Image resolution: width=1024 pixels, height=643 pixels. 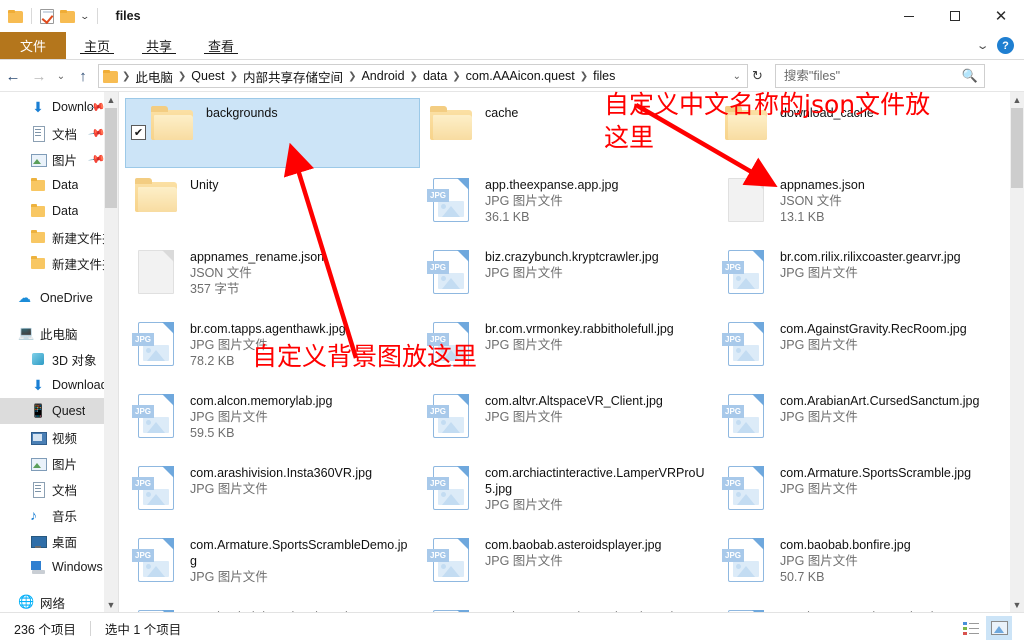 What do you see at coordinates (272, 277) in the screenshot?
I see `file-tile: ✔appnames_rename.jsonJSON 文件357 字节` at bounding box center [272, 277].